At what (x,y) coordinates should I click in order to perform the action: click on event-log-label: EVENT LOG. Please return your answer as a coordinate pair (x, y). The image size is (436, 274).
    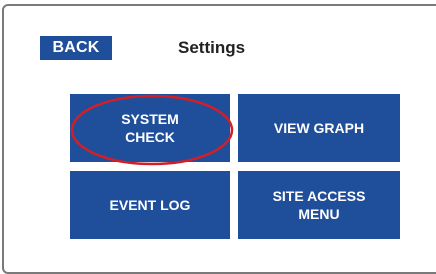
    Looking at the image, I should click on (150, 205).